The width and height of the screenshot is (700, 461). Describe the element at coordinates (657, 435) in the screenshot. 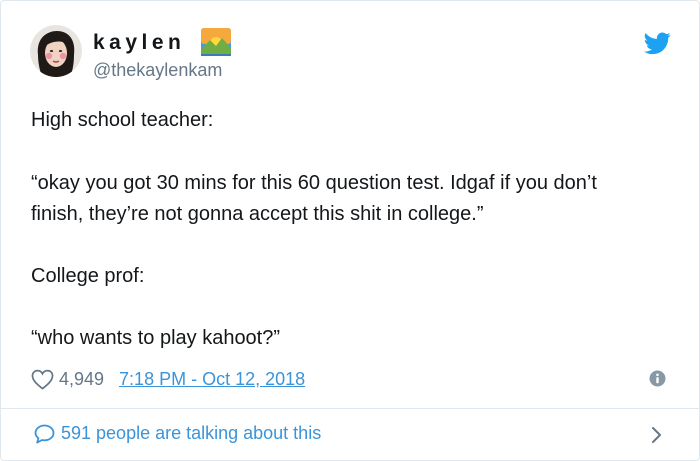

I see `chevron-right-icon` at that location.